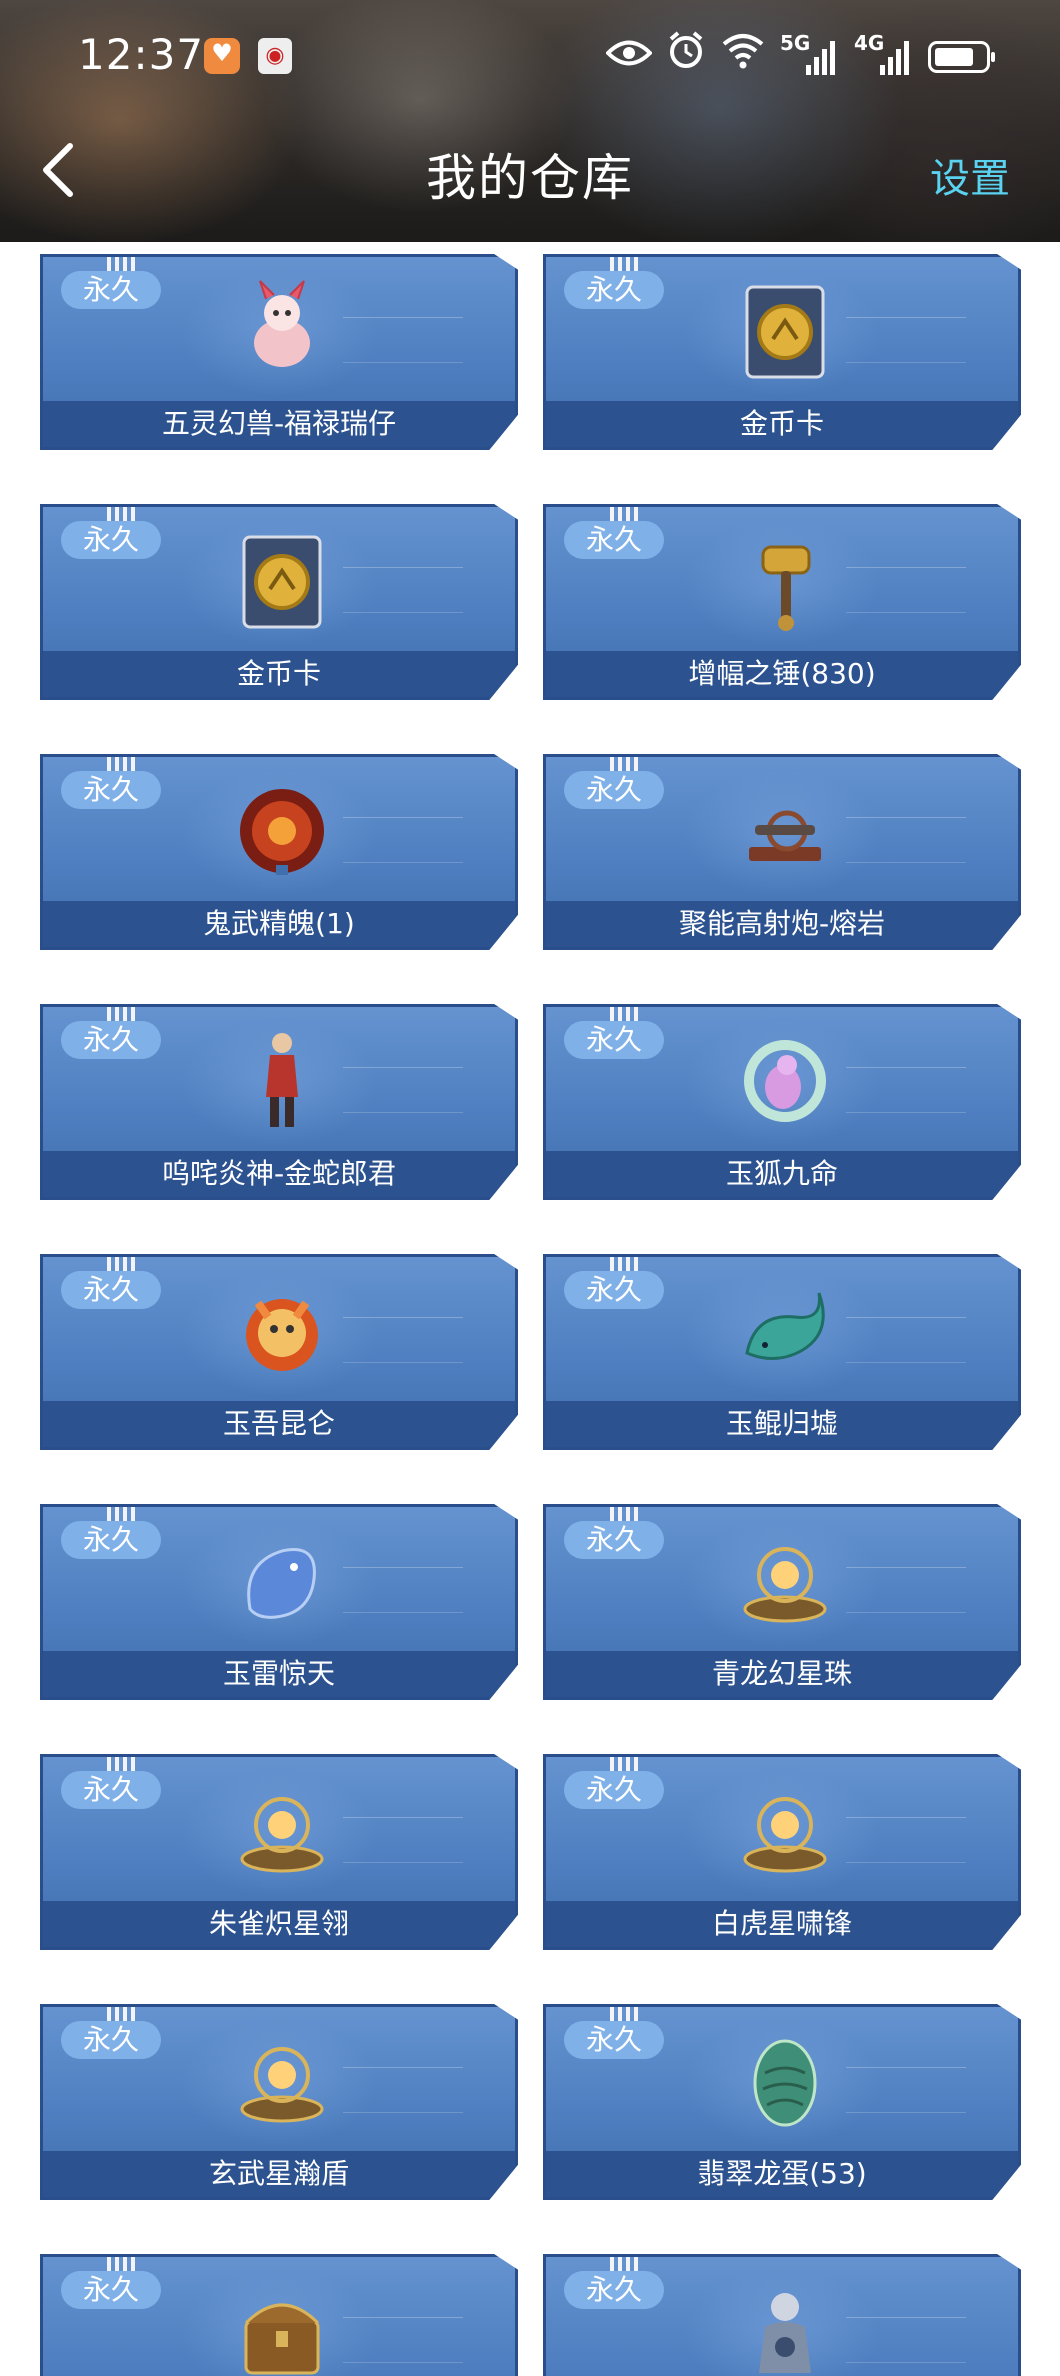 This screenshot has height=2376, width=1060. What do you see at coordinates (785, 331) in the screenshot?
I see `gold-coin-card-icon` at bounding box center [785, 331].